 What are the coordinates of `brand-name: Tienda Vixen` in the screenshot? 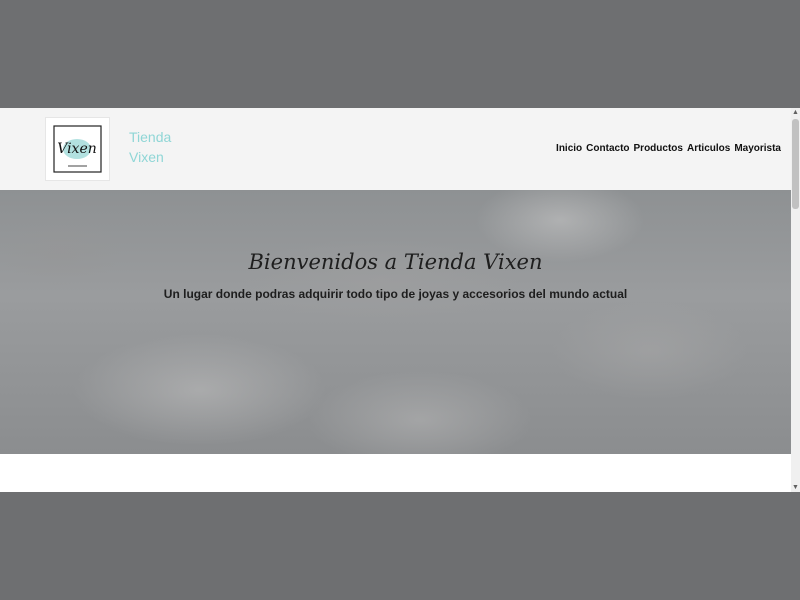 It's located at (150, 147).